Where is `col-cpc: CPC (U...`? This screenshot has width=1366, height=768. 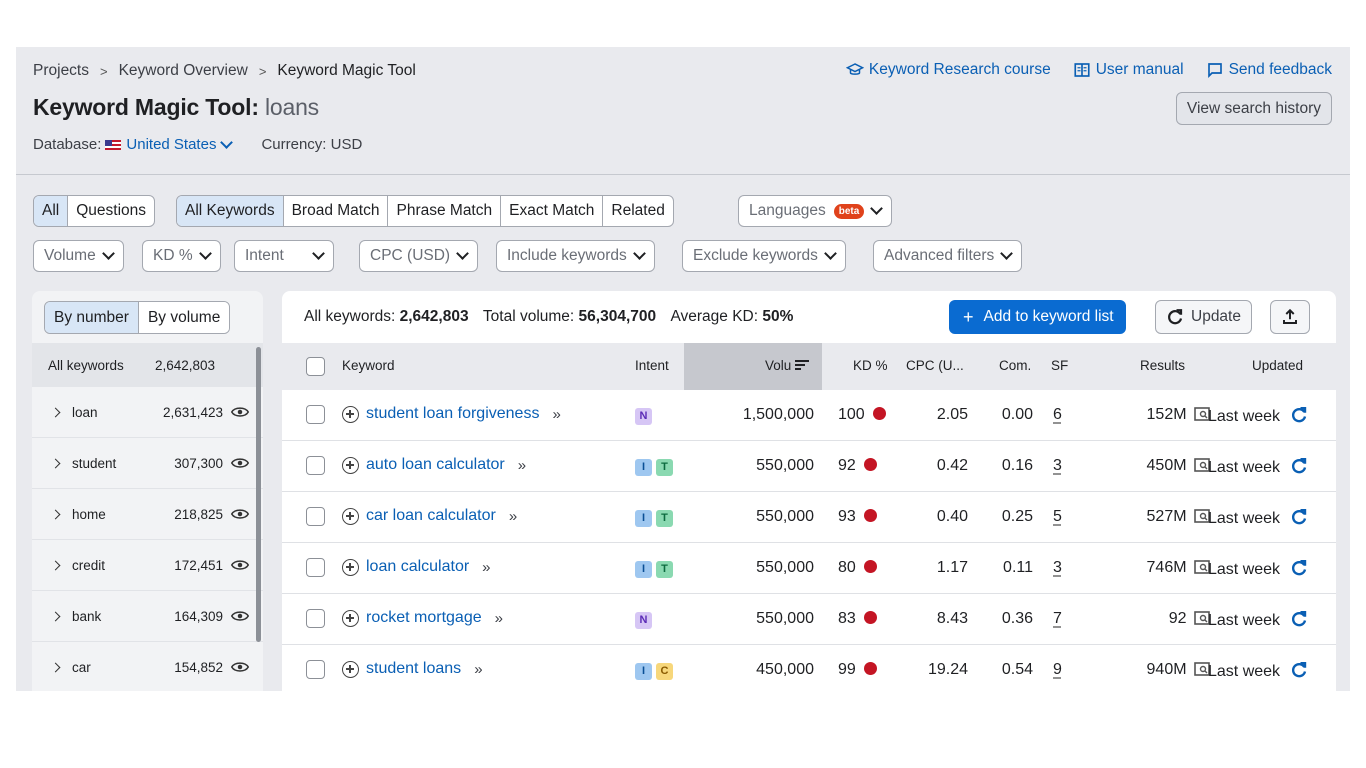 col-cpc: CPC (U... is located at coordinates (935, 365).